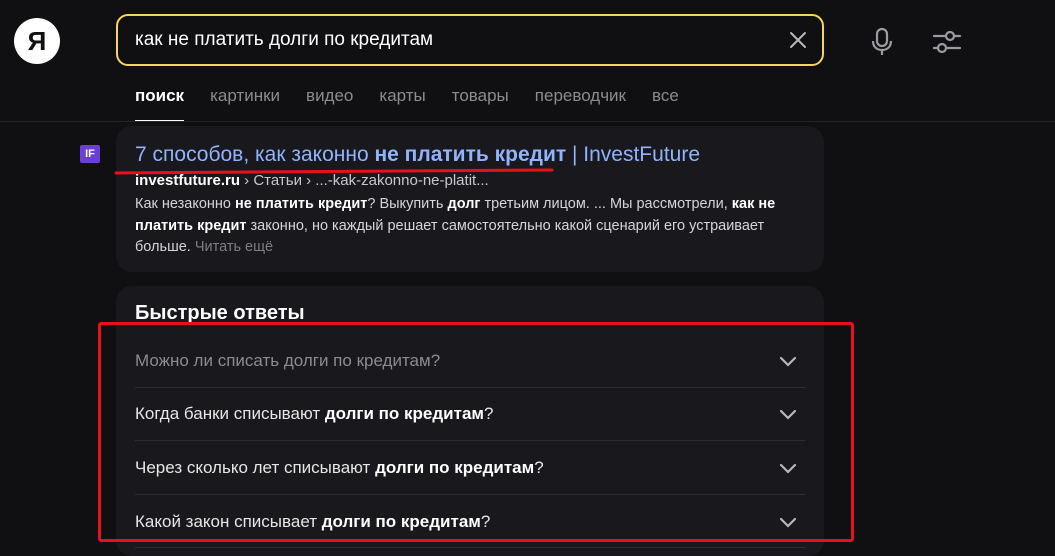 The height and width of the screenshot is (556, 1055). Describe the element at coordinates (314, 413) in the screenshot. I see `faq-question: Когда банки списывают долги по кредитам?` at that location.